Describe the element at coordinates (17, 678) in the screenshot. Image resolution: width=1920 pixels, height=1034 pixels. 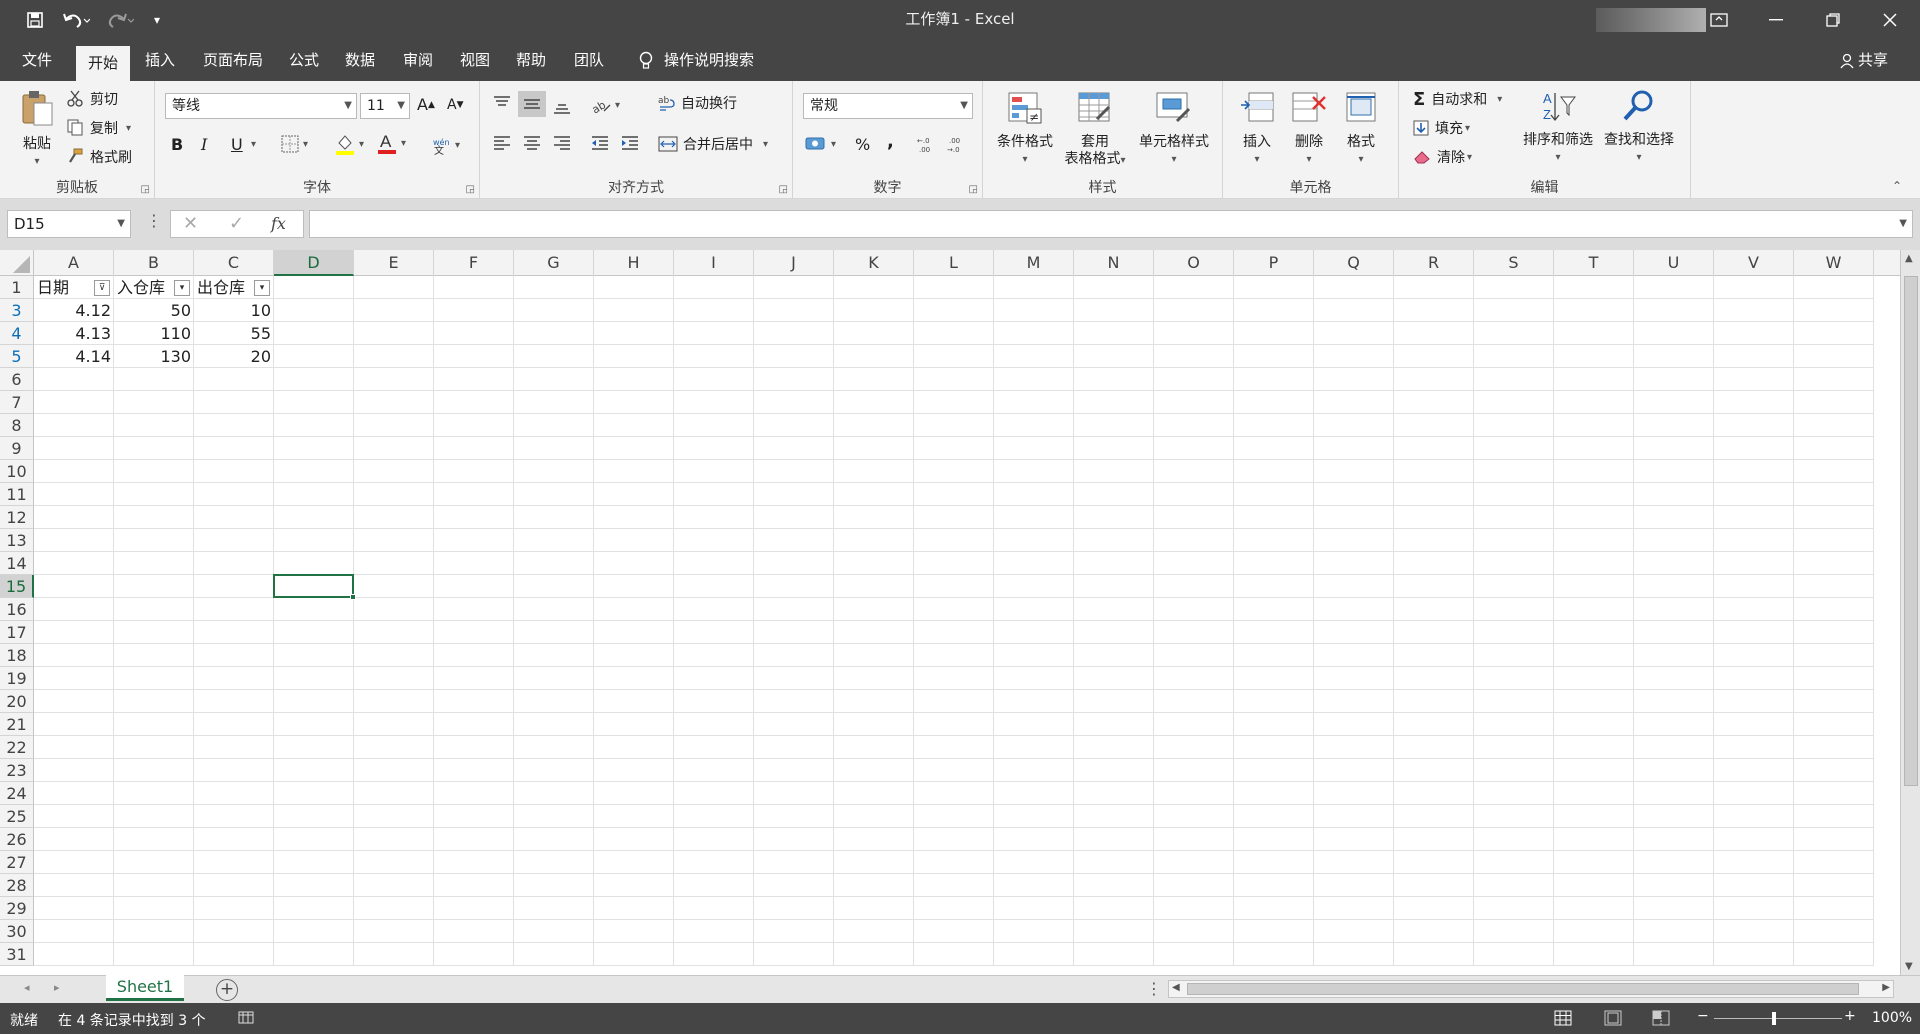
I see `row-header-19: 19` at that location.